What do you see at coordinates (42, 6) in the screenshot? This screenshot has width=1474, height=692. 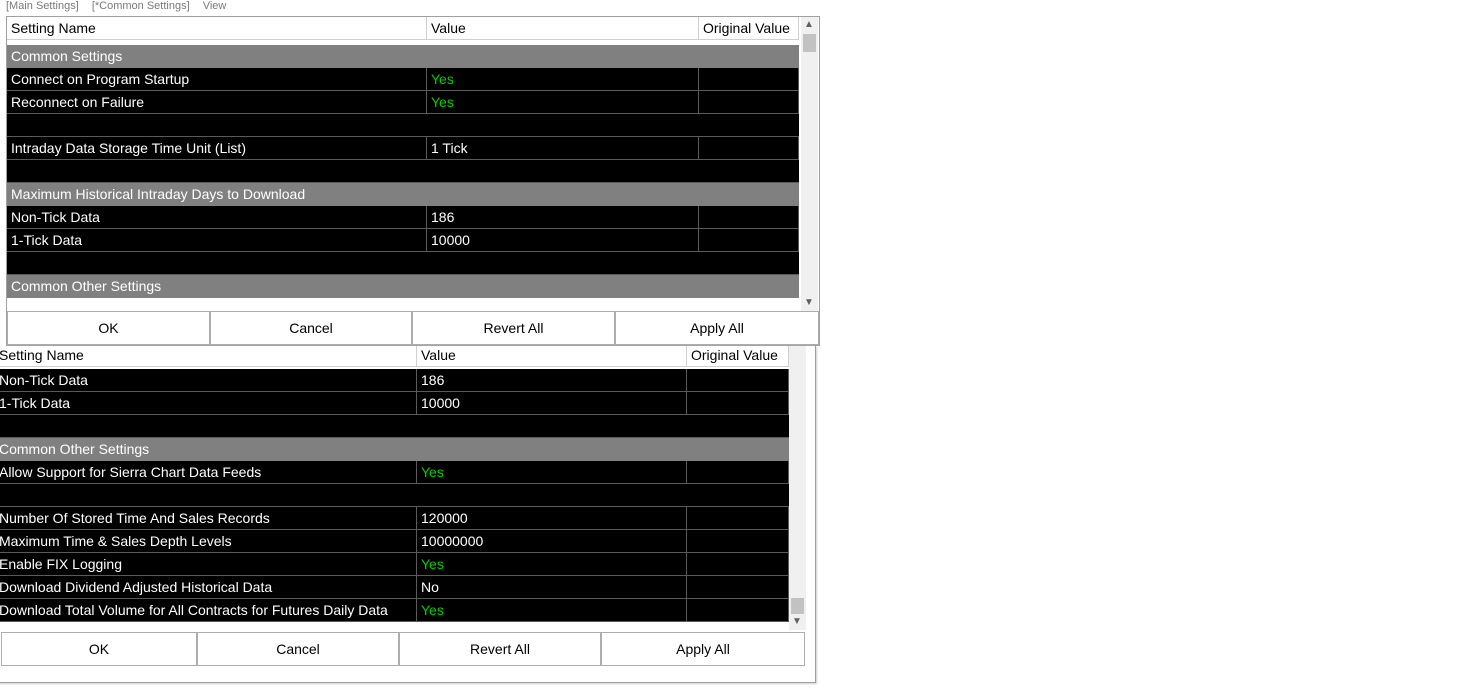 I see `menu-main-settings: [Main Settings]` at bounding box center [42, 6].